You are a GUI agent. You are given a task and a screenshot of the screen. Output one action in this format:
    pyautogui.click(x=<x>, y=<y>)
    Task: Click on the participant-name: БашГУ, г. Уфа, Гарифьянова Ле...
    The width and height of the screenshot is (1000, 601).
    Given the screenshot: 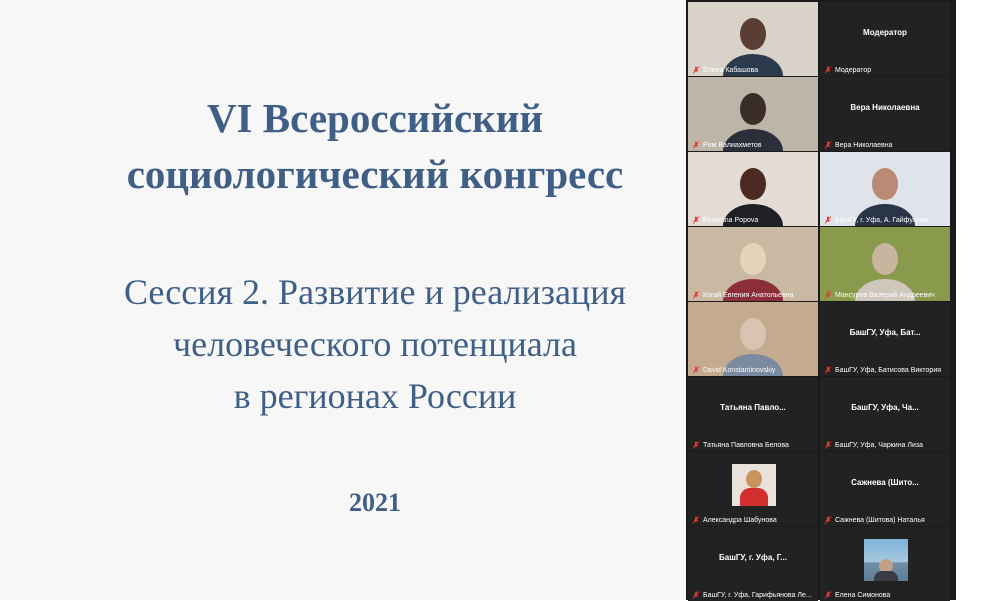 What is the action you would take?
    pyautogui.click(x=757, y=595)
    